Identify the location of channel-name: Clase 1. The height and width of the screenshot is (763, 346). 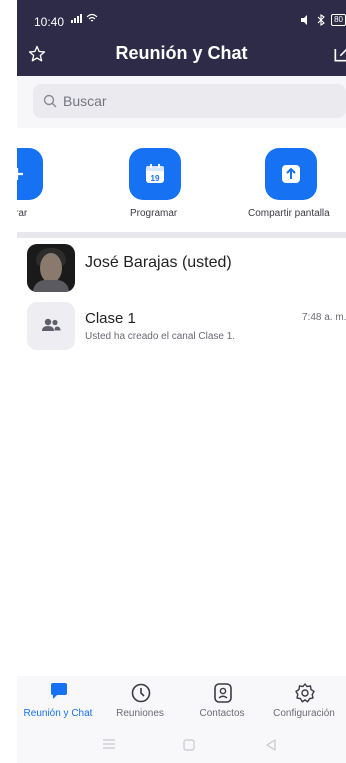
(110, 318).